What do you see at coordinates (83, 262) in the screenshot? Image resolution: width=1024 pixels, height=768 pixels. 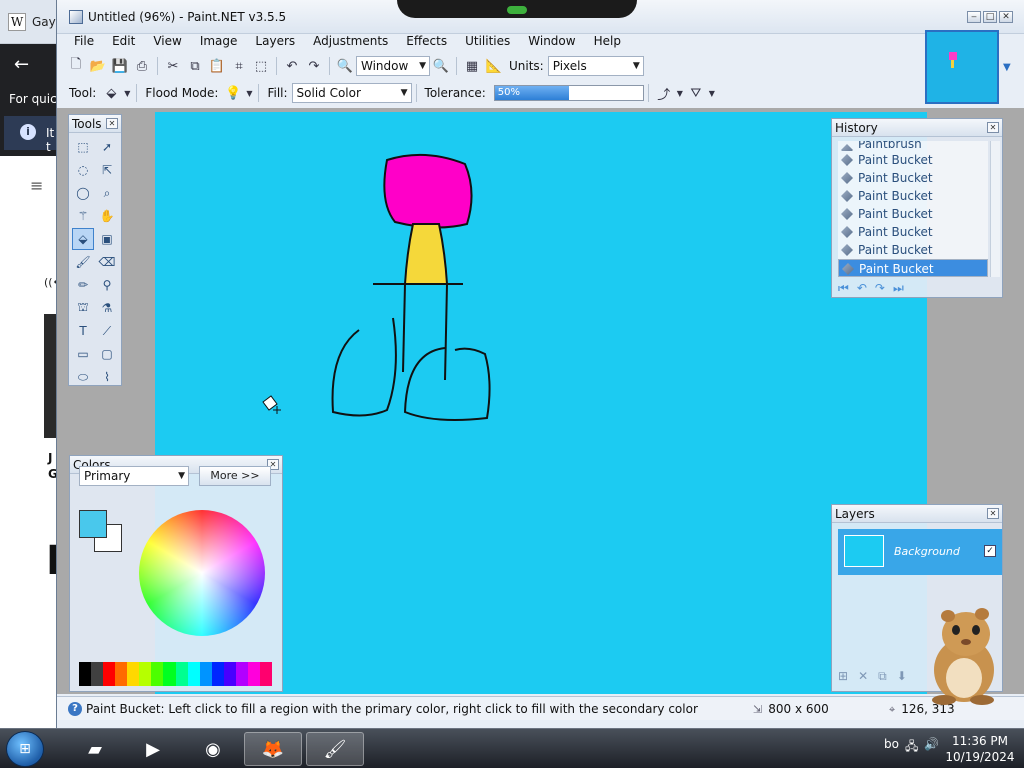 I see `paintbrush-tool-icon: 🖌` at bounding box center [83, 262].